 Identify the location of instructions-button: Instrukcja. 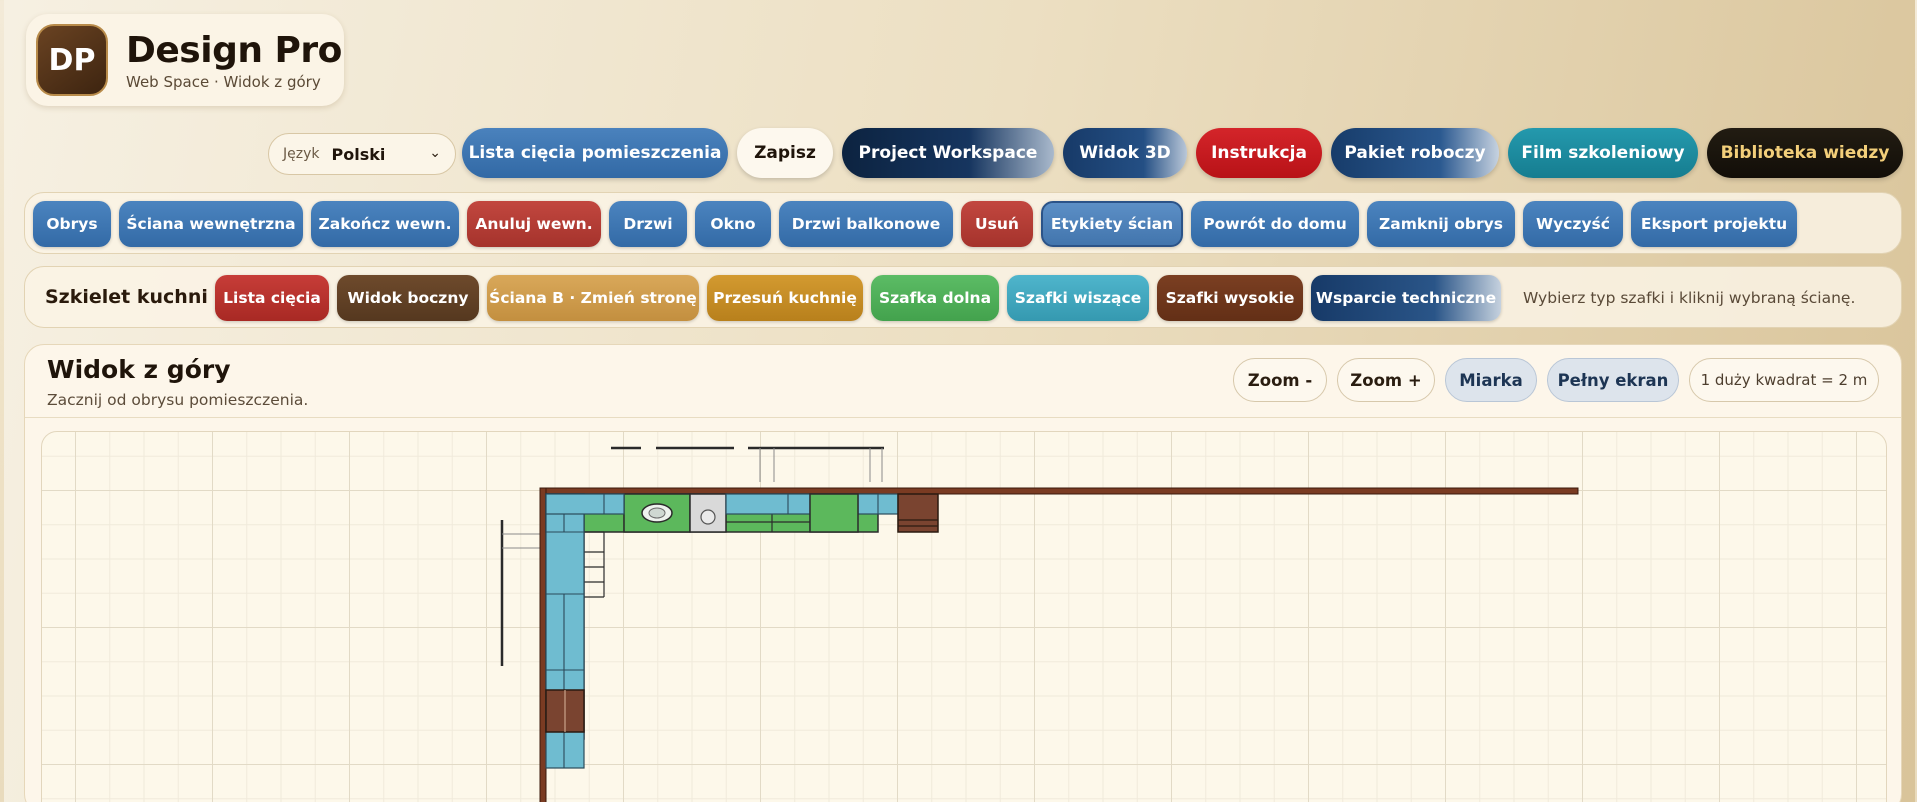
(1259, 153).